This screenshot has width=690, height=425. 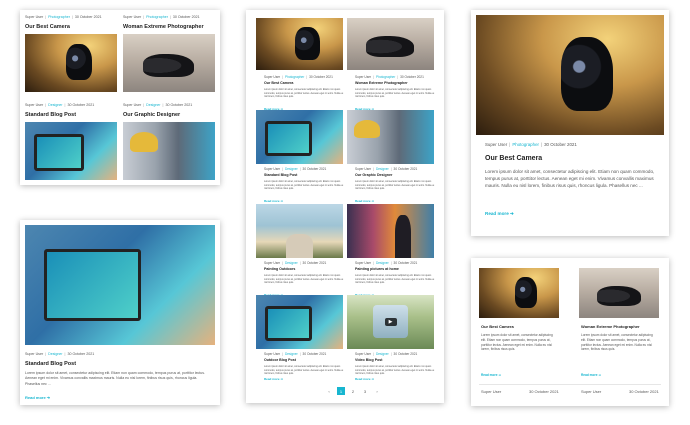 I want to click on post-title: Outdoor Blog Post, so click(x=280, y=360).